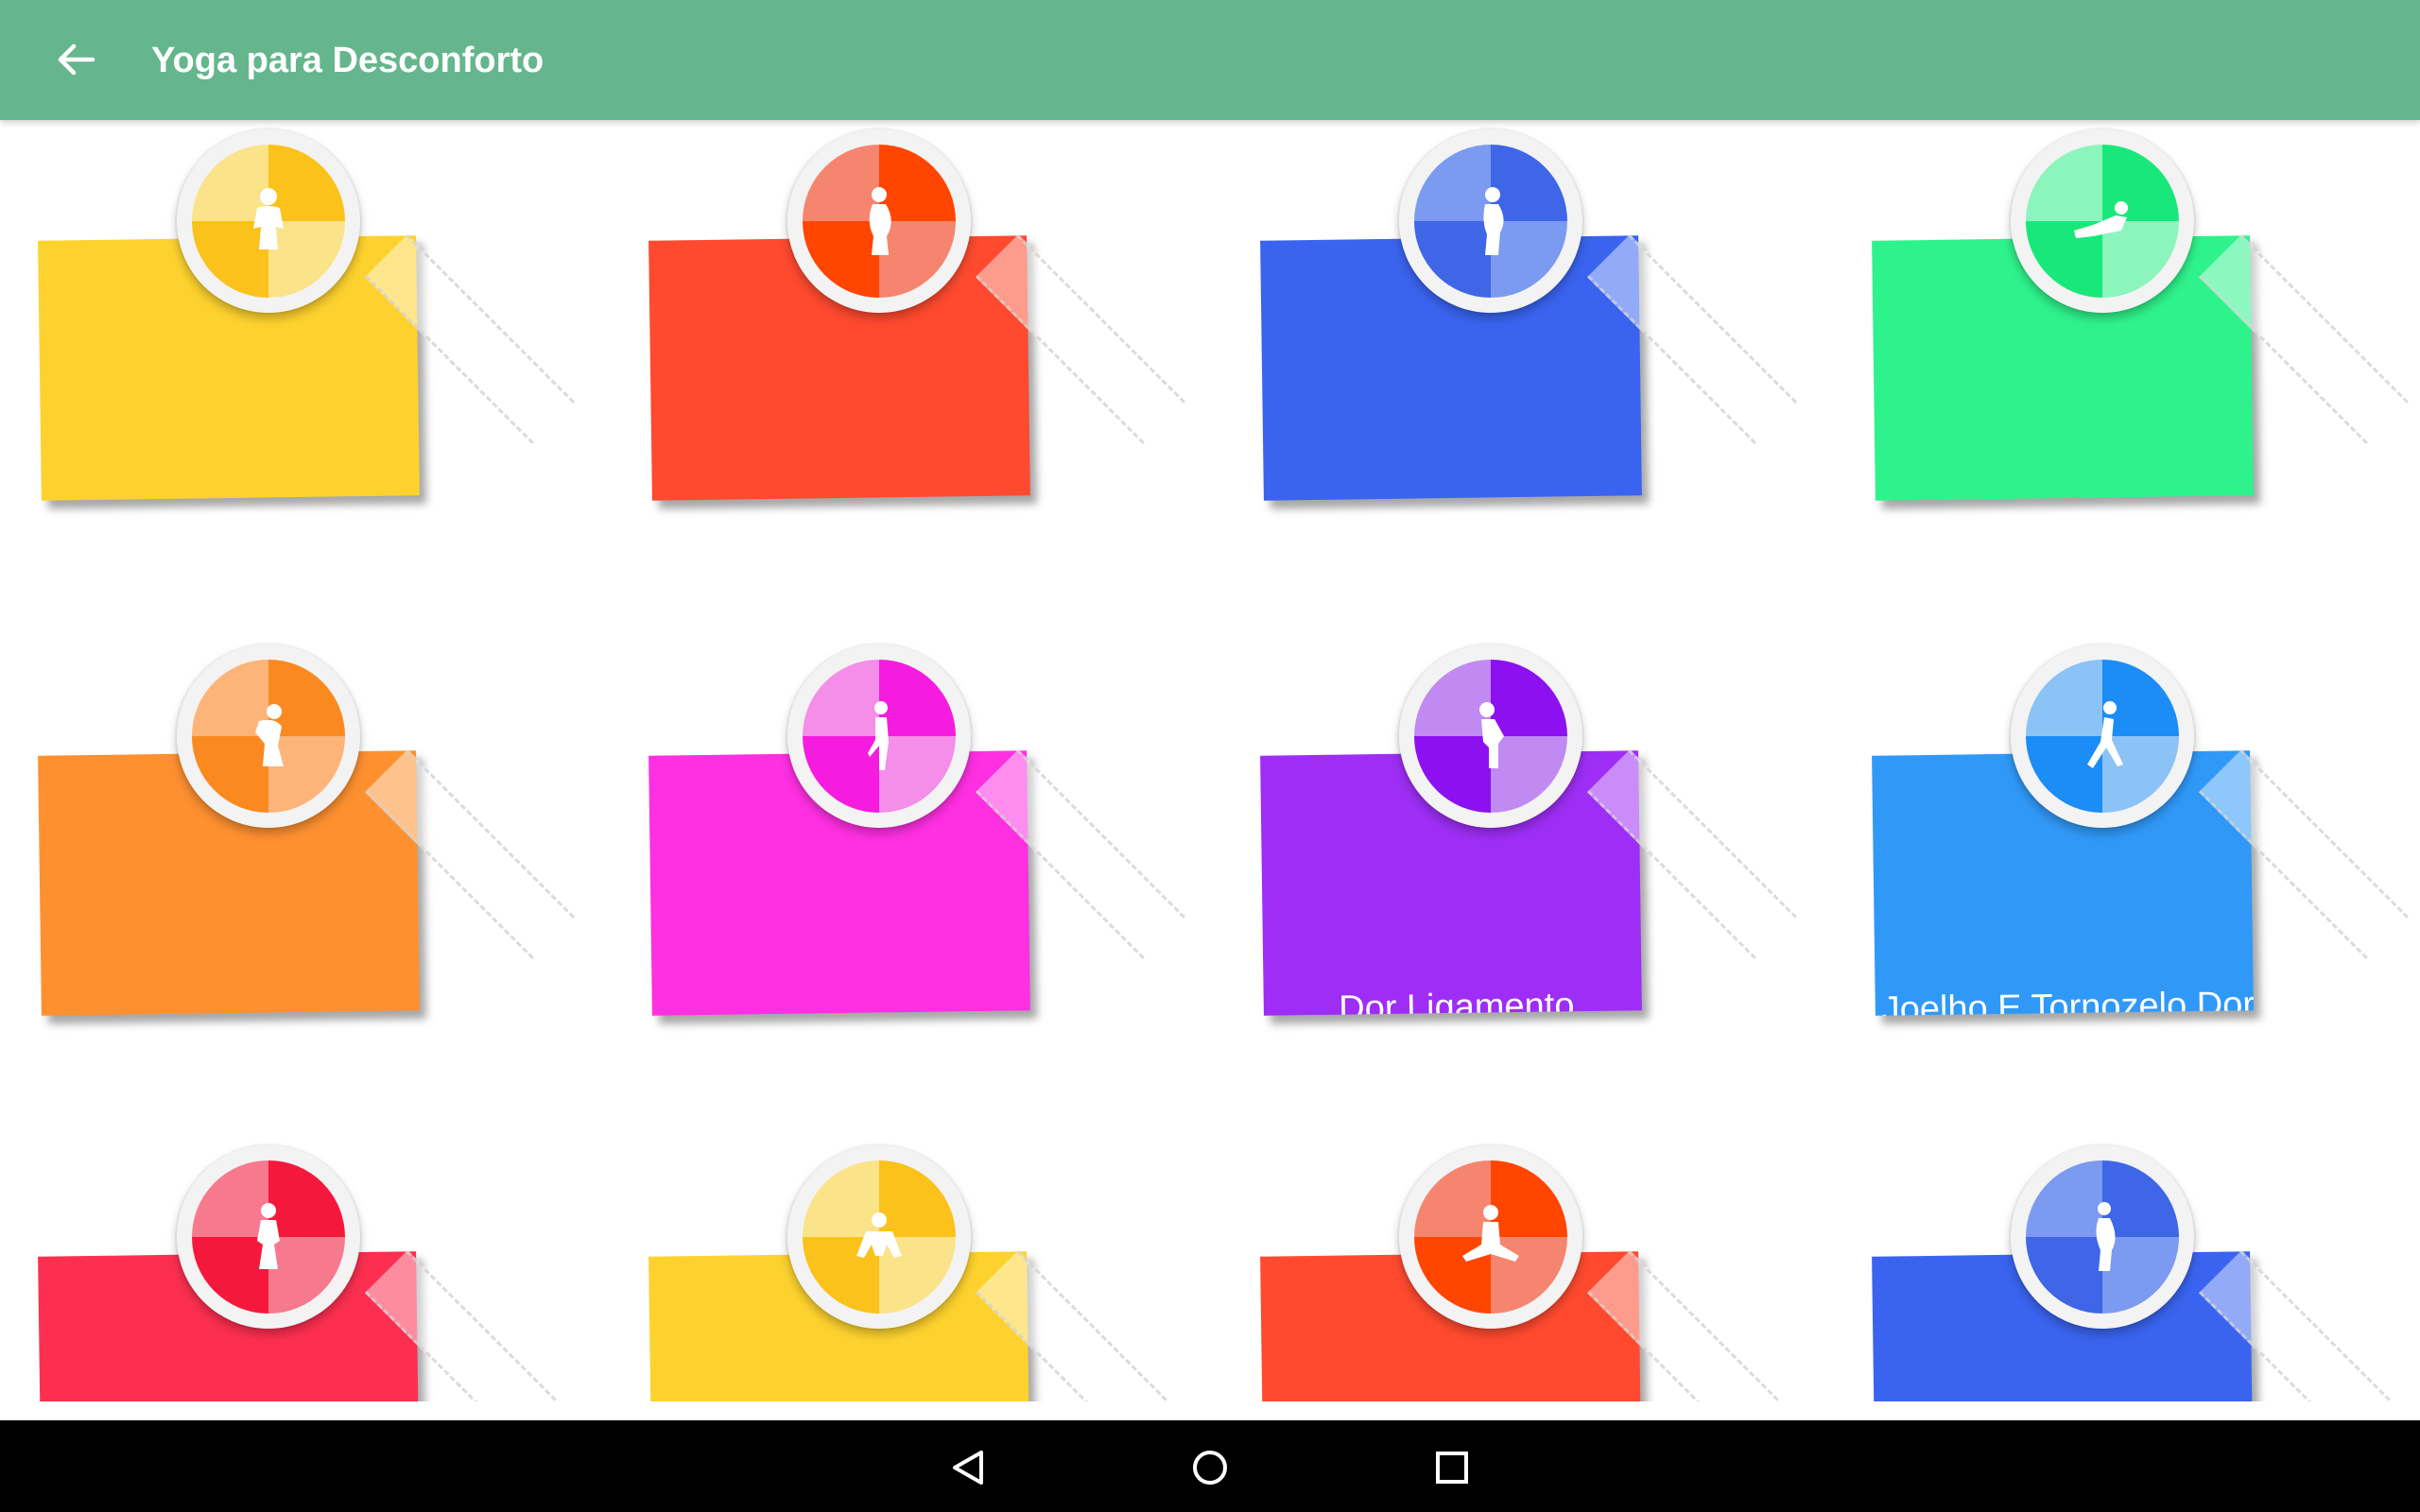 The width and height of the screenshot is (2420, 1512). I want to click on card-insonia: Insônia, so click(917, 1273).